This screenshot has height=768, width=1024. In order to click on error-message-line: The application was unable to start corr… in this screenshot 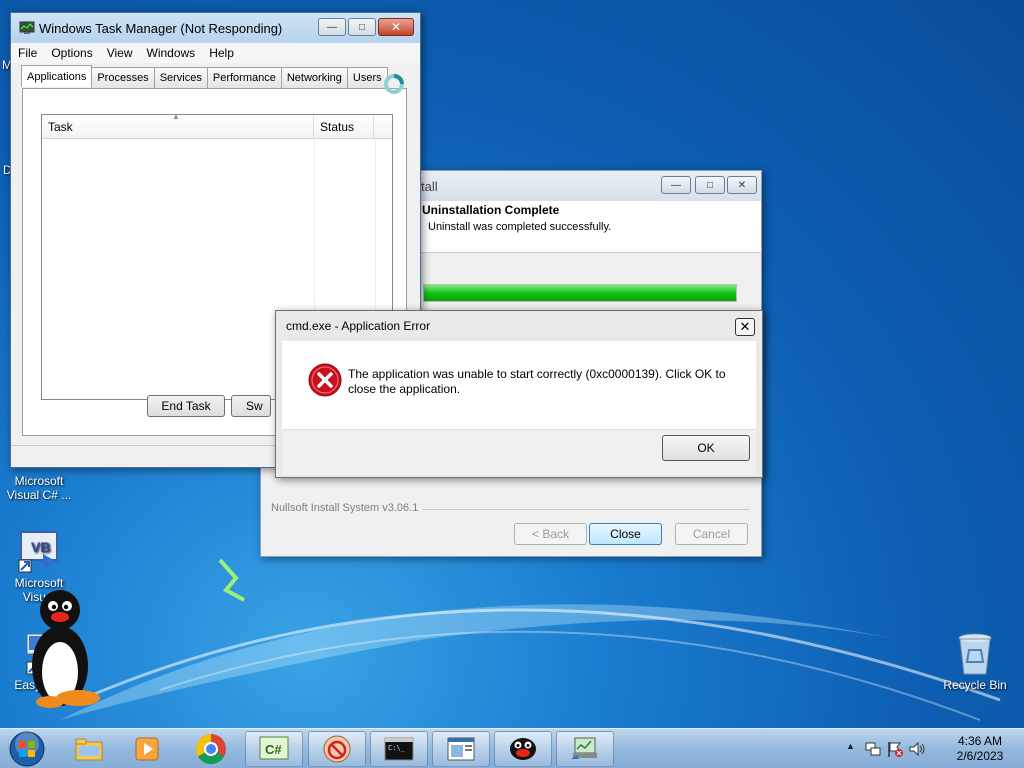, I will do `click(537, 374)`.